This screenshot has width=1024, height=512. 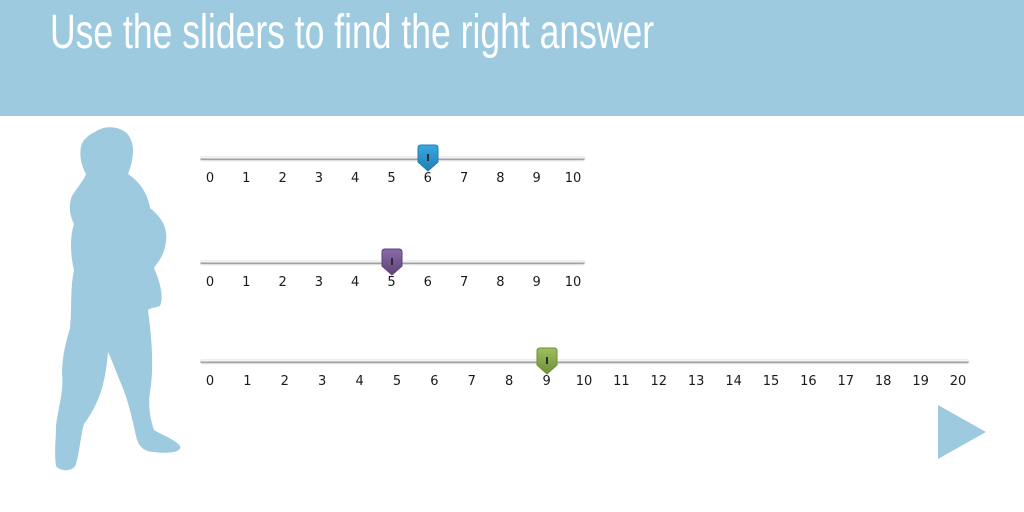 I want to click on tick-label: 14, so click(x=733, y=381).